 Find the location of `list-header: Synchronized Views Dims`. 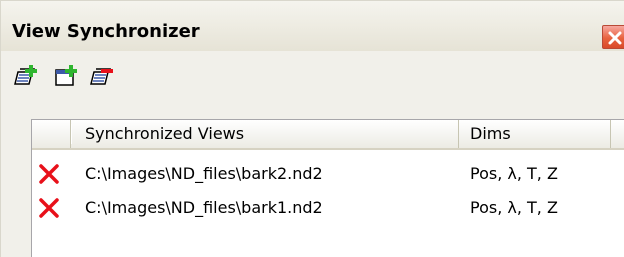

list-header: Synchronized Views Dims is located at coordinates (328, 135).